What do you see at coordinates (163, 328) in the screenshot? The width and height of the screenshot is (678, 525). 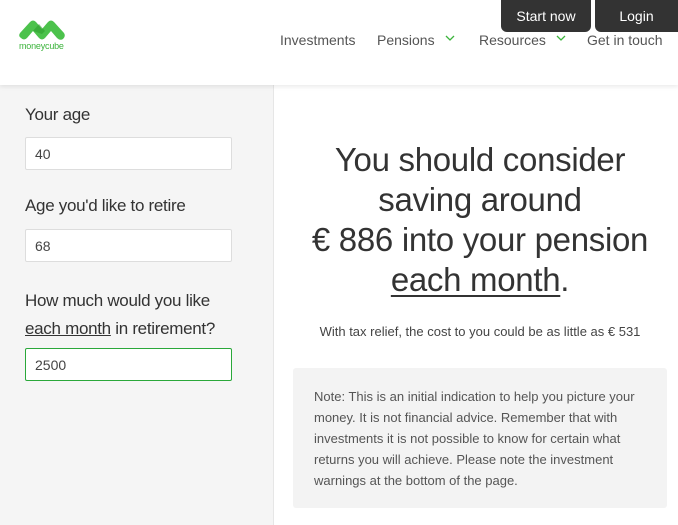 I see `monthly-label-part2: in retirement?` at bounding box center [163, 328].